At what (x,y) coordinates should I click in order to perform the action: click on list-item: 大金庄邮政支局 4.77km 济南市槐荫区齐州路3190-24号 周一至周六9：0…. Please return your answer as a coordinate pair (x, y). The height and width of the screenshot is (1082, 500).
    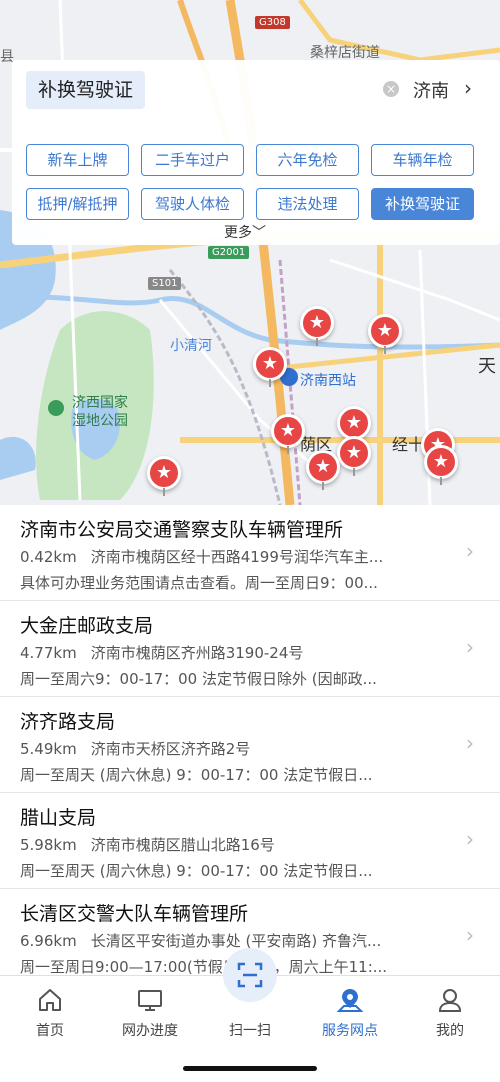
    Looking at the image, I should click on (250, 649).